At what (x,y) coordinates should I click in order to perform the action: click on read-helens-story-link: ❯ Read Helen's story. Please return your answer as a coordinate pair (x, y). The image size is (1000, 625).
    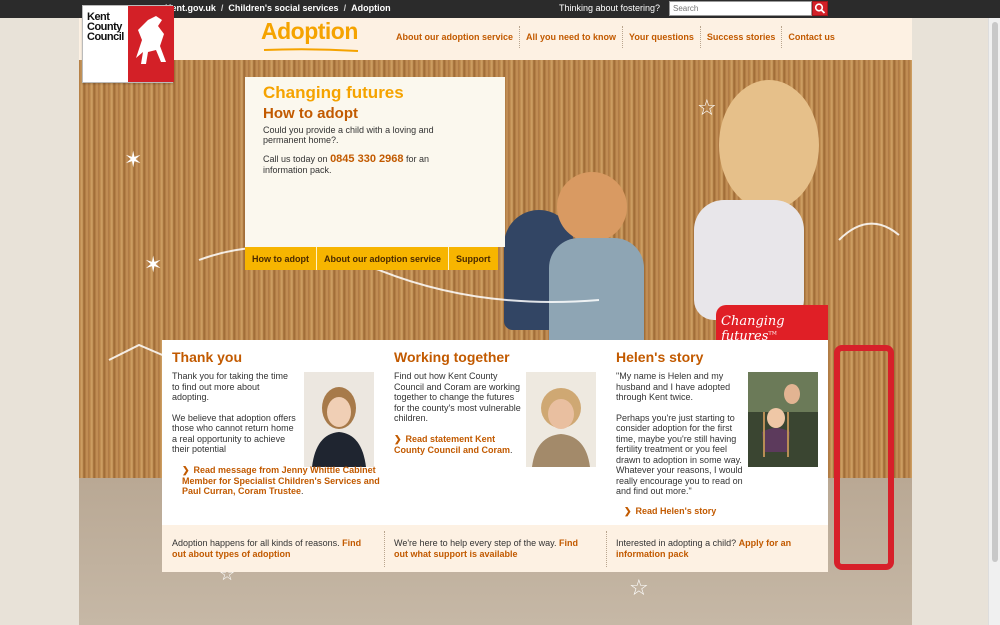
    Looking at the image, I should click on (704, 511).